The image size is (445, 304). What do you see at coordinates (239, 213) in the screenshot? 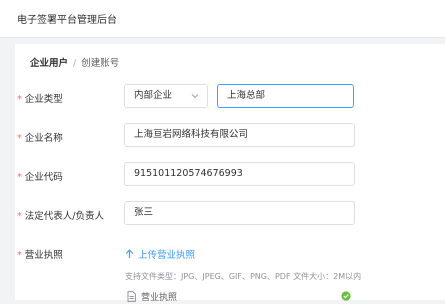
I see `legal-rep-input: 张三` at bounding box center [239, 213].